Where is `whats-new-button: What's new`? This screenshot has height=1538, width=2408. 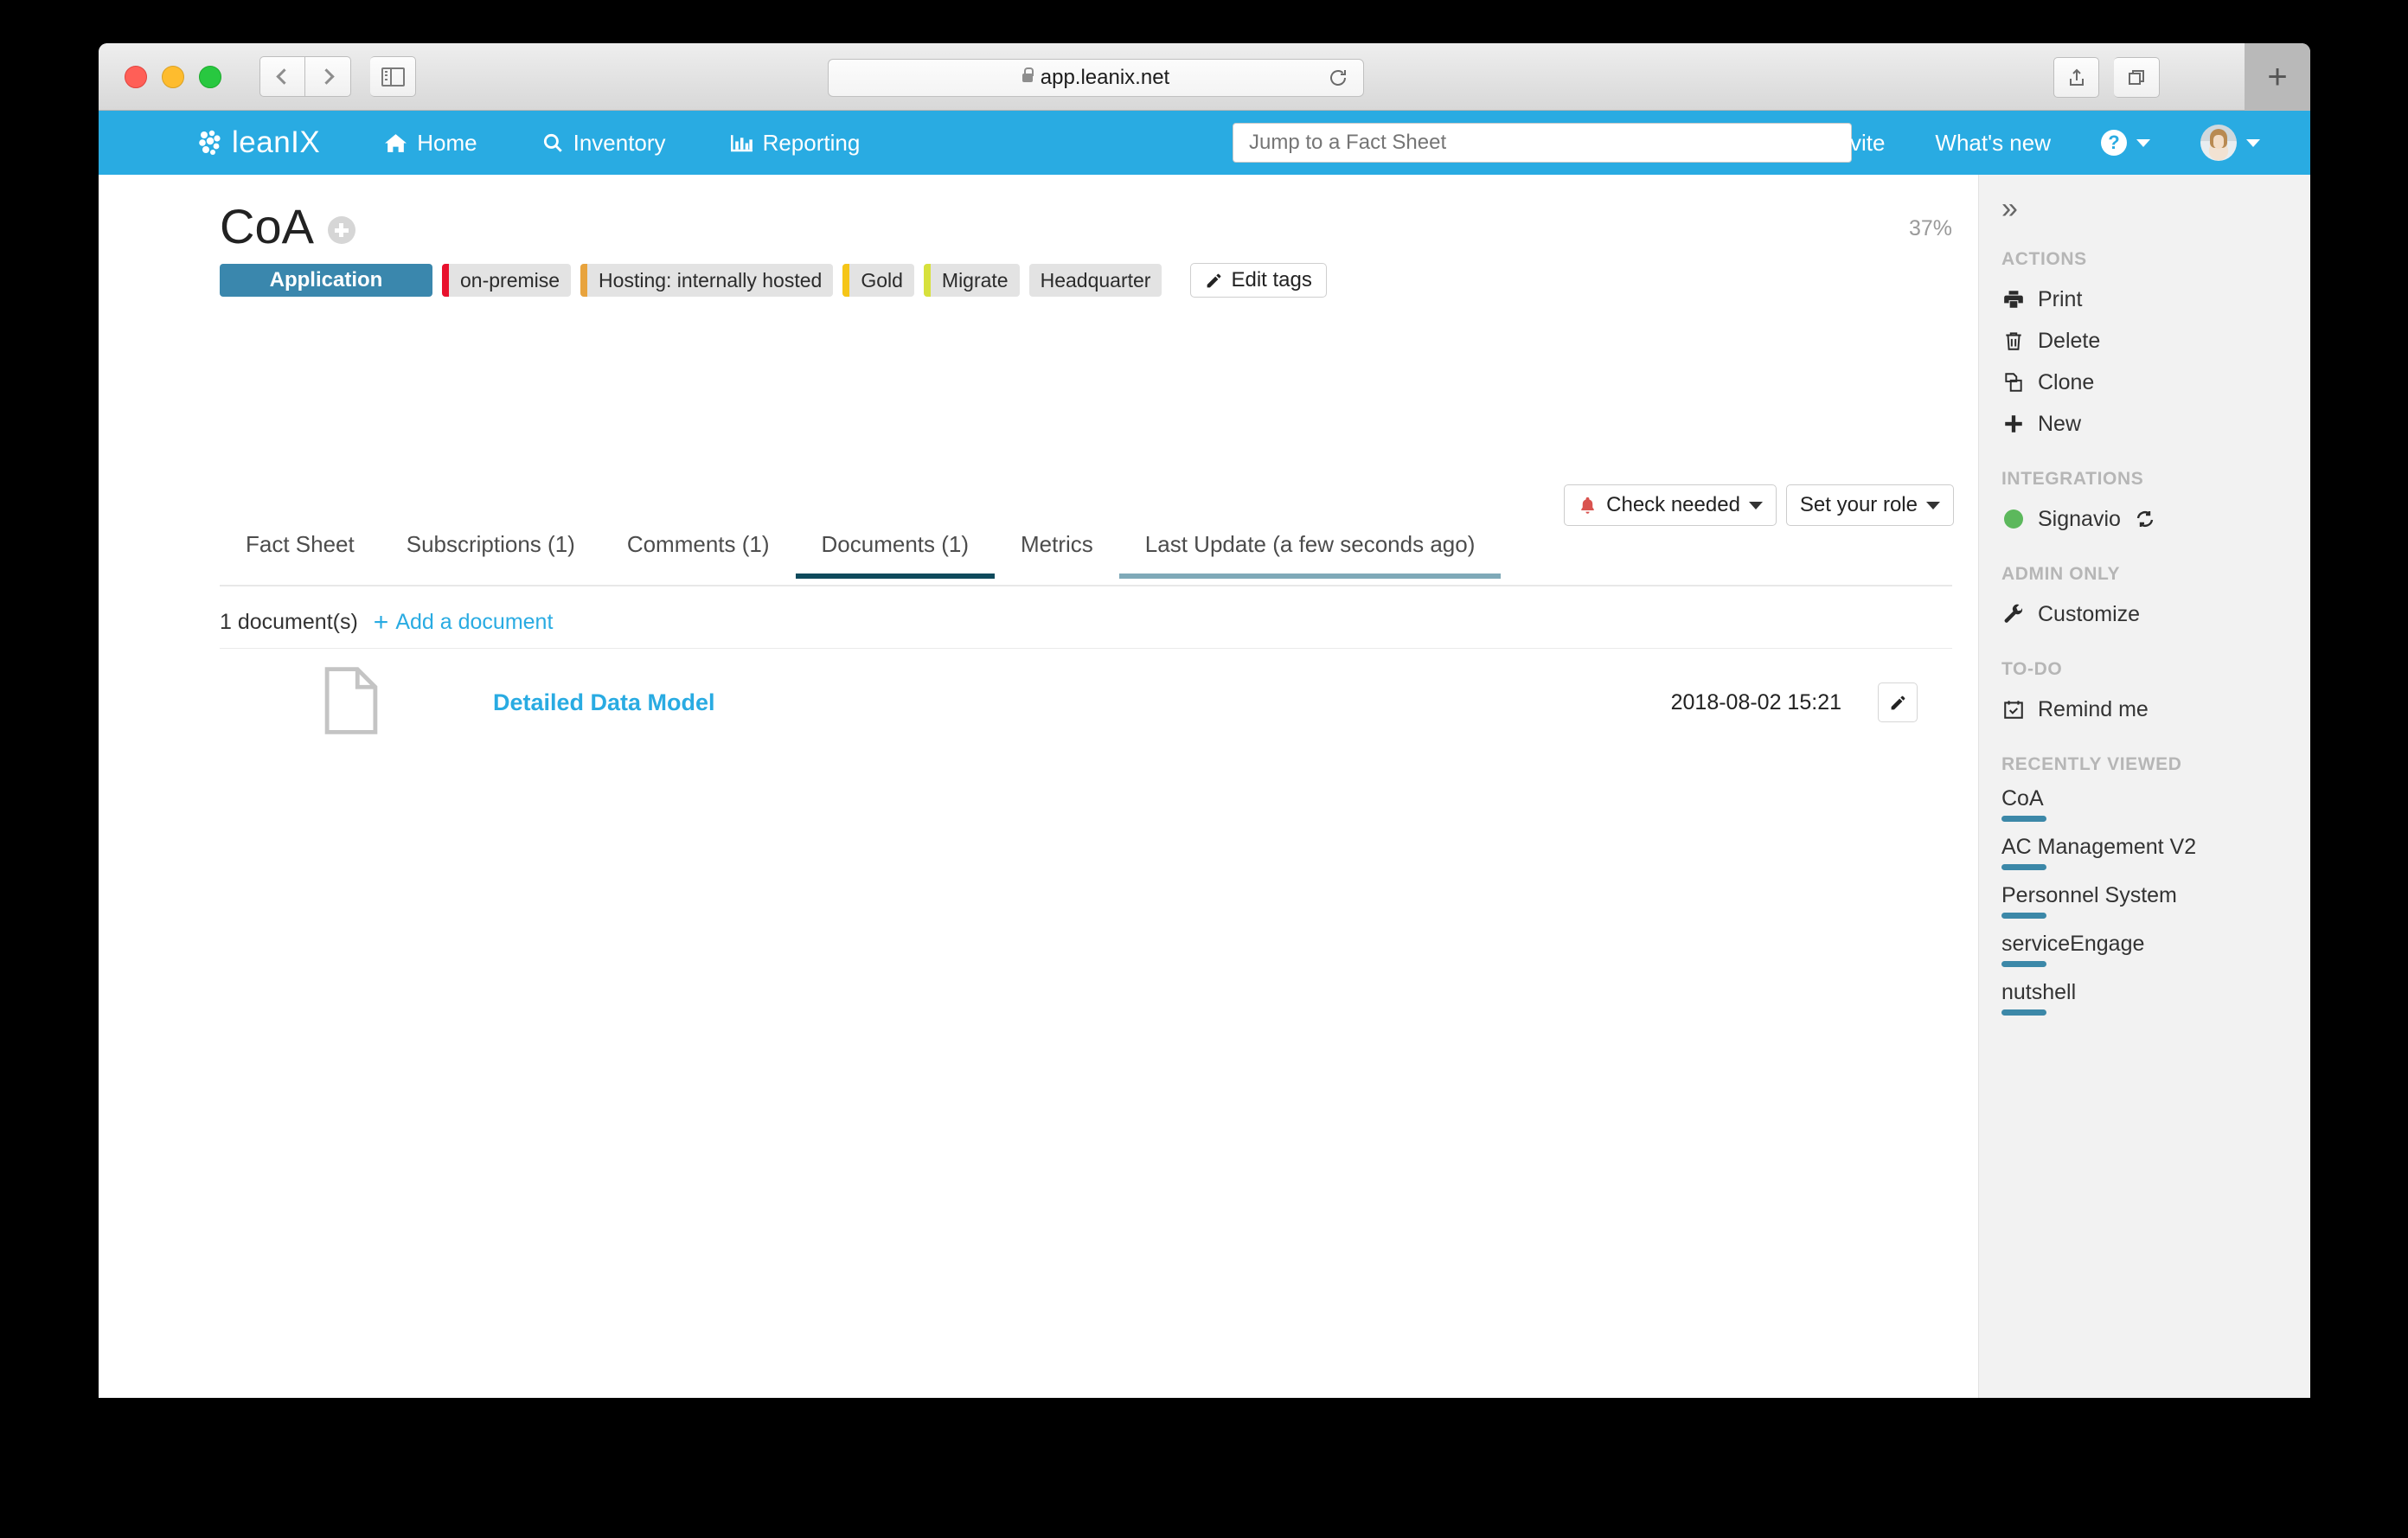
whats-new-button: What's new is located at coordinates (1993, 144).